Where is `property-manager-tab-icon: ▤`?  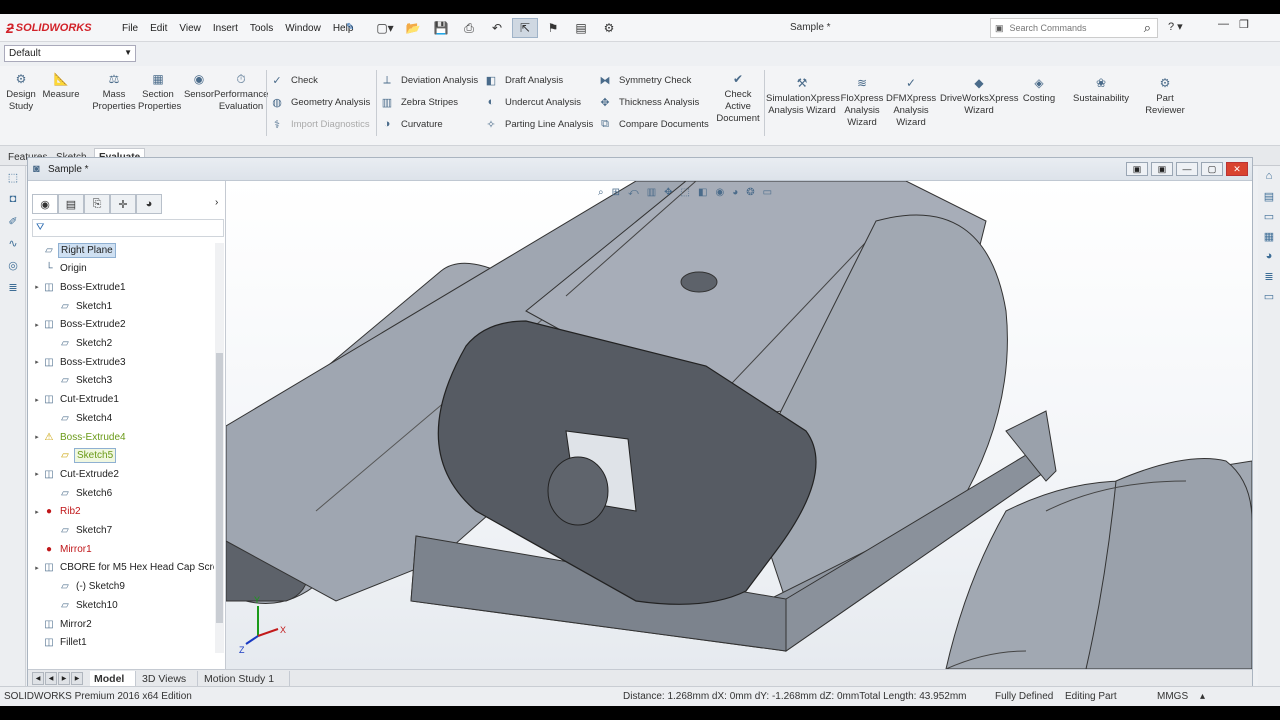
property-manager-tab-icon: ▤ is located at coordinates (71, 204).